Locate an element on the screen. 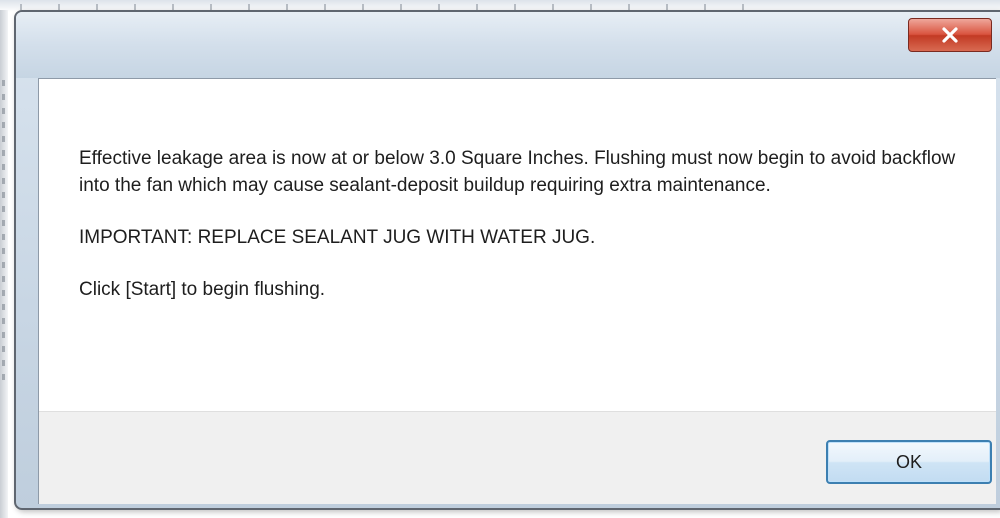 Image resolution: width=1000 pixels, height=518 pixels. background-left-edge is located at coordinates (4, 264).